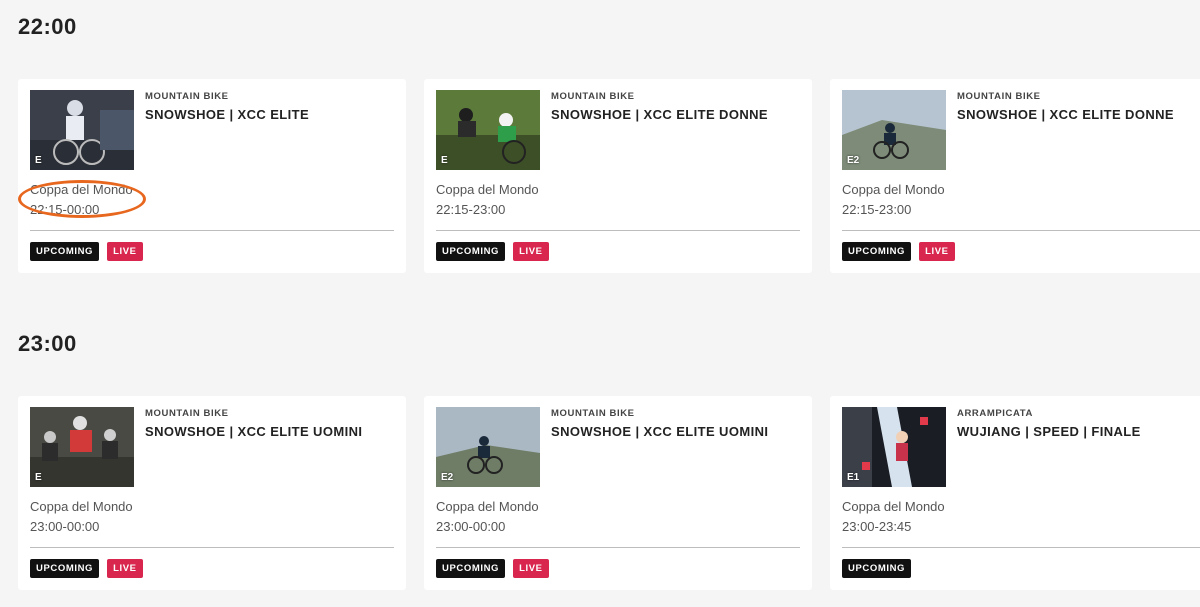 The width and height of the screenshot is (1200, 607). I want to click on schedule-time: 23:00-23:45, so click(877, 526).